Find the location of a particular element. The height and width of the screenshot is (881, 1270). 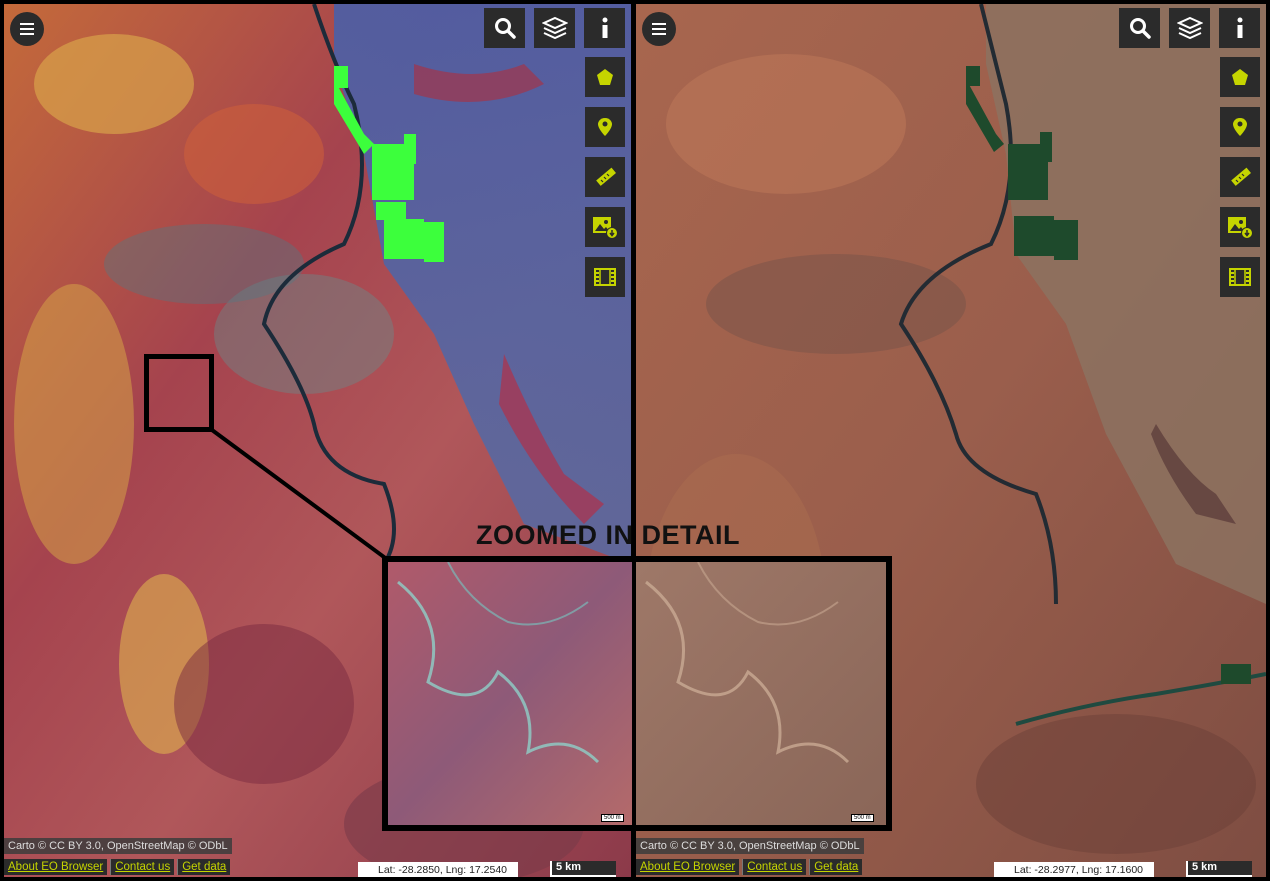

inset-scale-right: 500 m is located at coordinates (862, 818).